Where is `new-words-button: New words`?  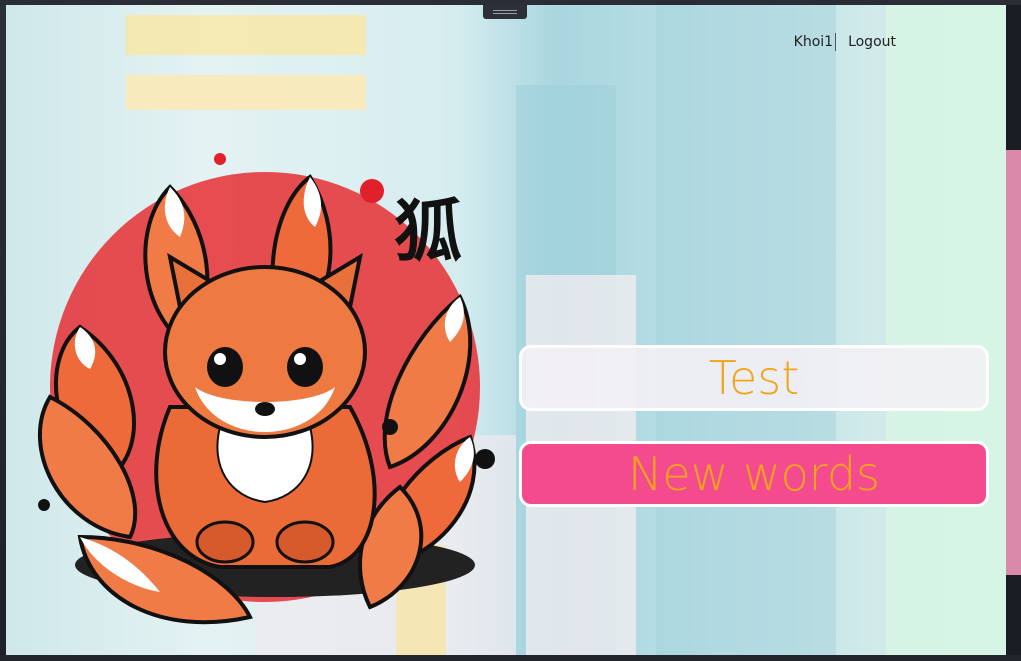
new-words-button: New words is located at coordinates (754, 474).